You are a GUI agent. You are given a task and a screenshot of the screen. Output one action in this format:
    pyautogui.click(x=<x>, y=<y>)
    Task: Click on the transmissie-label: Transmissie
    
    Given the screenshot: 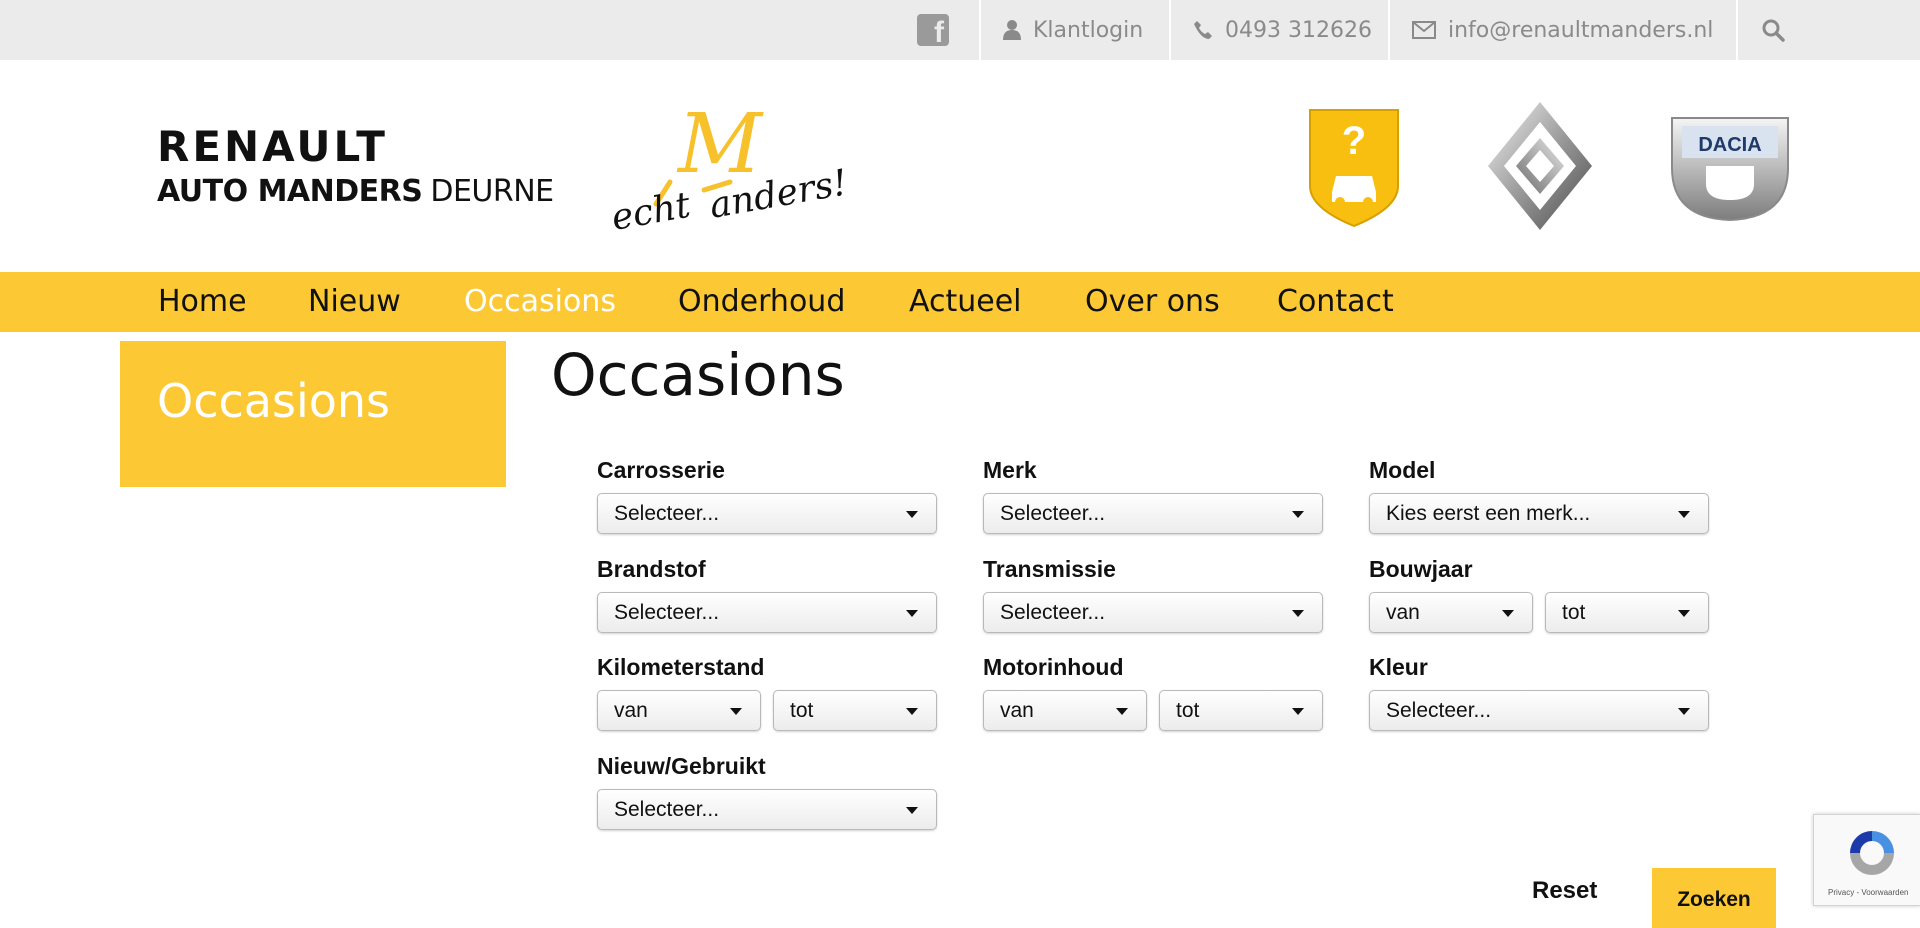 What is the action you would take?
    pyautogui.click(x=1049, y=569)
    